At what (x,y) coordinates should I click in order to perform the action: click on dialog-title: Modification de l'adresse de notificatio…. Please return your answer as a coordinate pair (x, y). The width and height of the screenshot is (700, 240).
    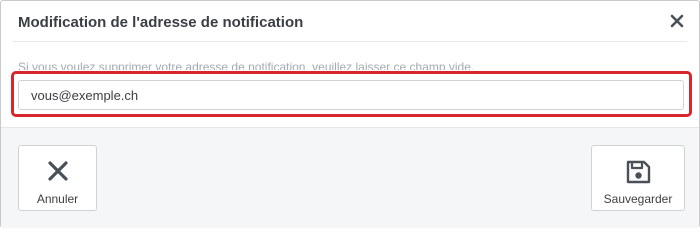
    Looking at the image, I should click on (161, 22).